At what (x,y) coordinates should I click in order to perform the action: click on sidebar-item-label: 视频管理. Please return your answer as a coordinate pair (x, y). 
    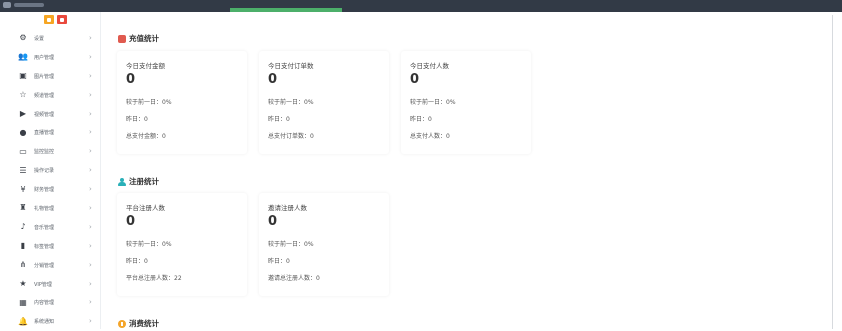
    Looking at the image, I should click on (44, 114).